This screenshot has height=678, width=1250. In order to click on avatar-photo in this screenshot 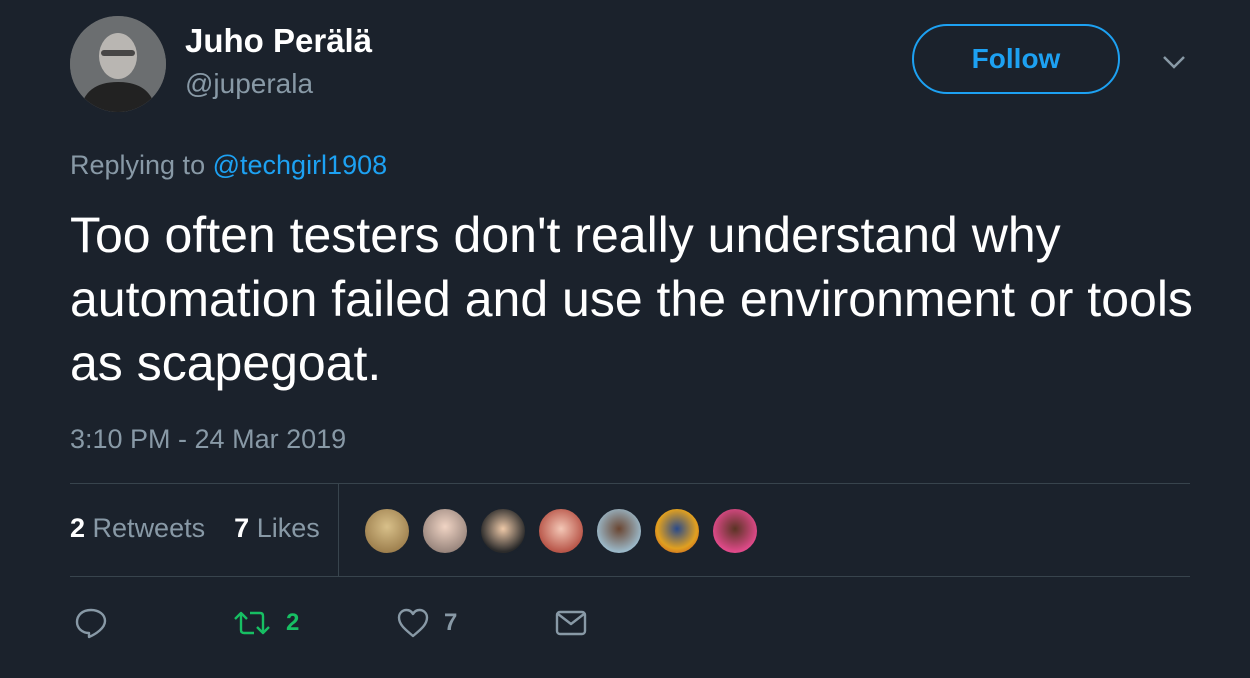, I will do `click(118, 64)`.